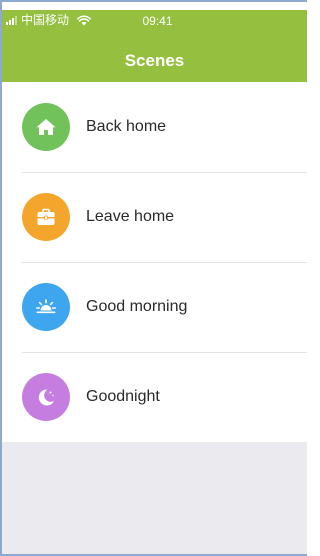 This screenshot has height=556, width=320. Describe the element at coordinates (46, 397) in the screenshot. I see `moon-icon` at that location.